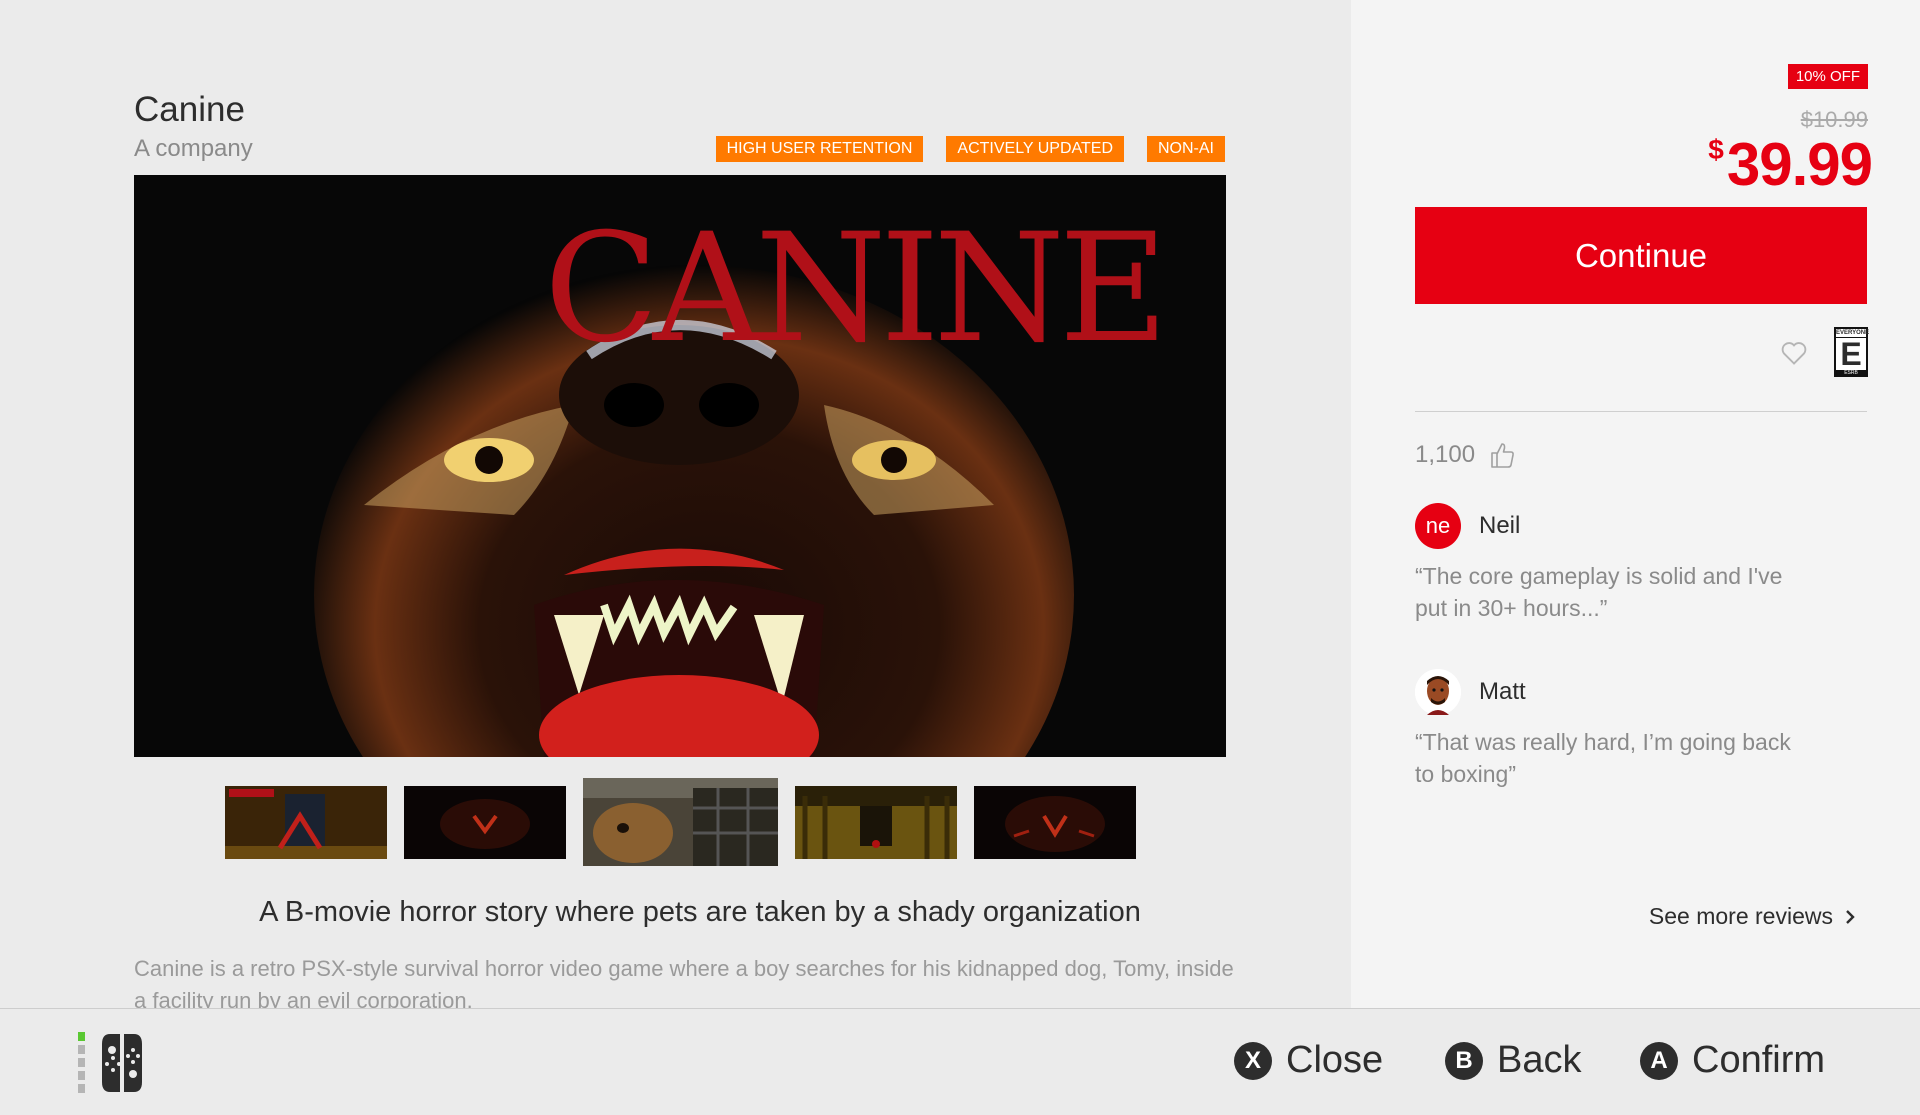 This screenshot has height=1115, width=1920. I want to click on close-button: X Close, so click(1308, 1060).